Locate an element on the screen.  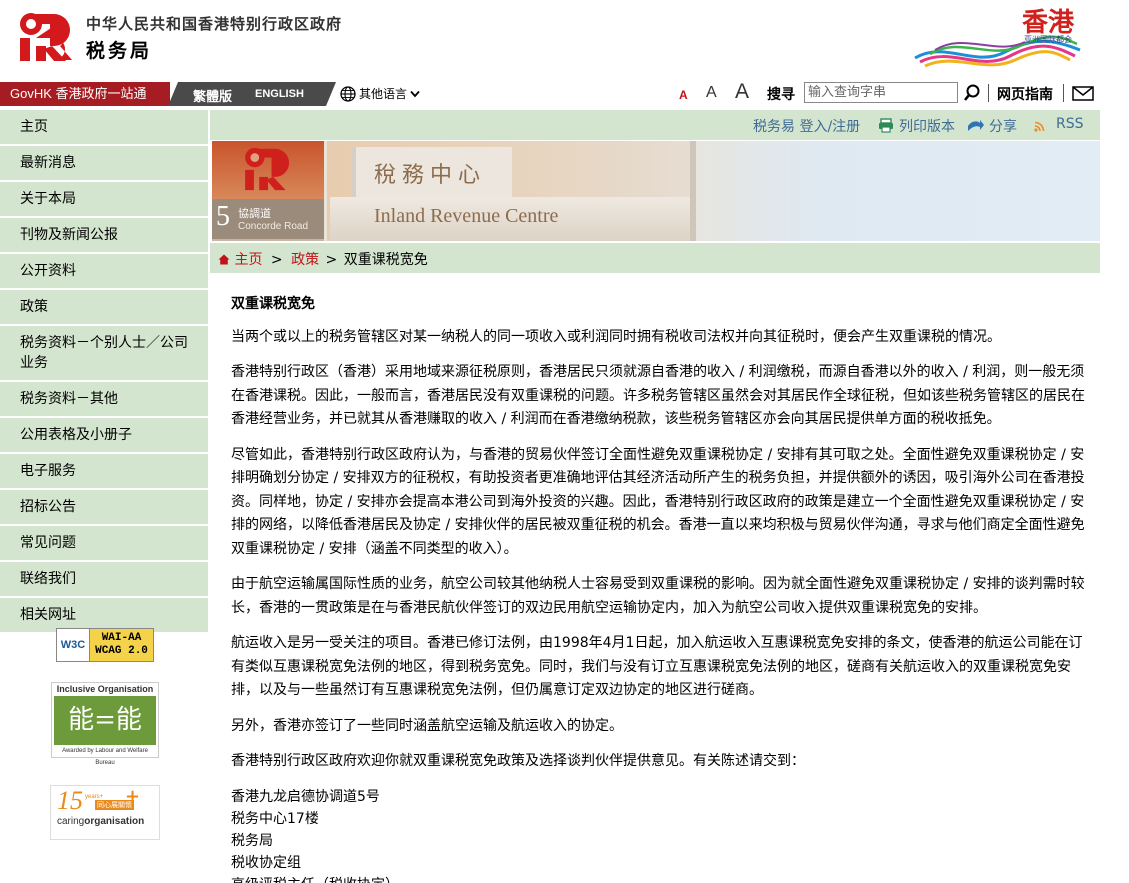
english-link: ENGLISH is located at coordinates (279, 94).